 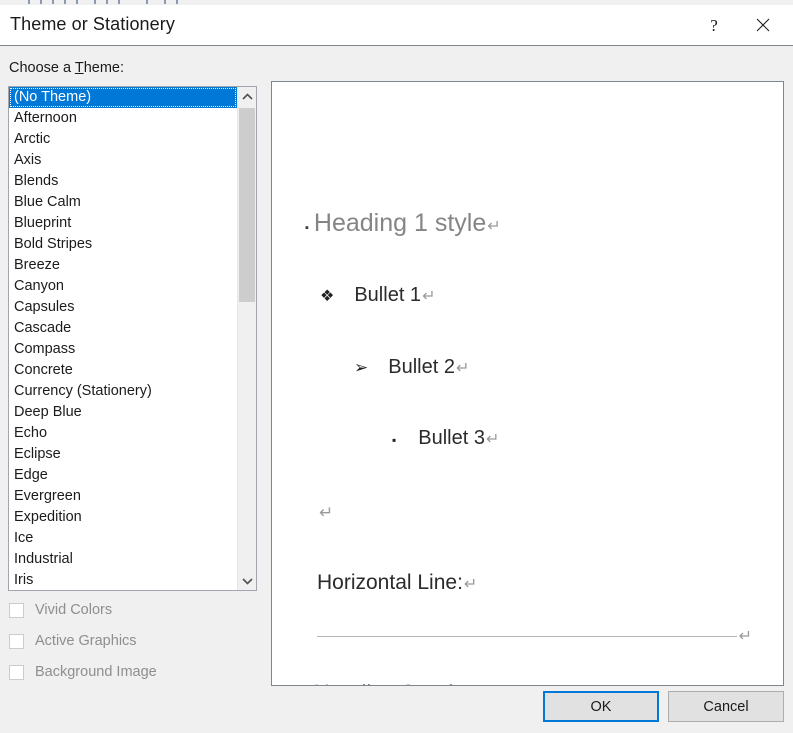 I want to click on preview-line-heading-2: ▪ Heading 2 style ↵, so click(x=392, y=682).